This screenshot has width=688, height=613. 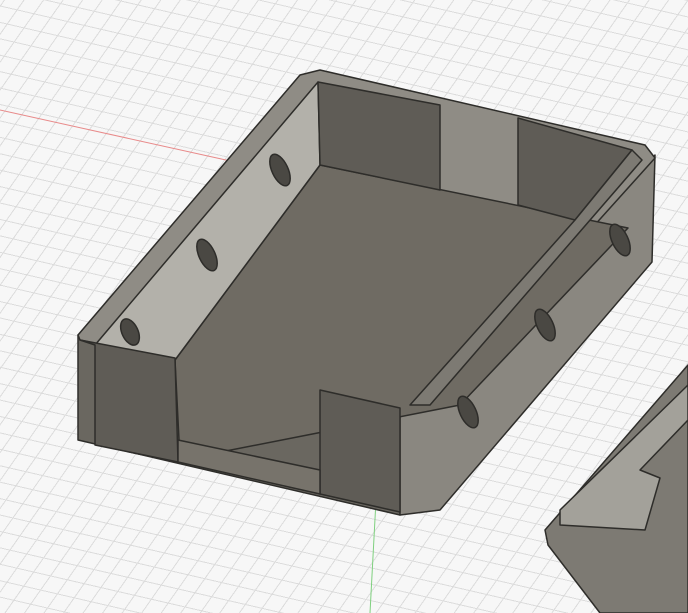 What do you see at coordinates (616, 488) in the screenshot?
I see `enclosure-lid` at bounding box center [616, 488].